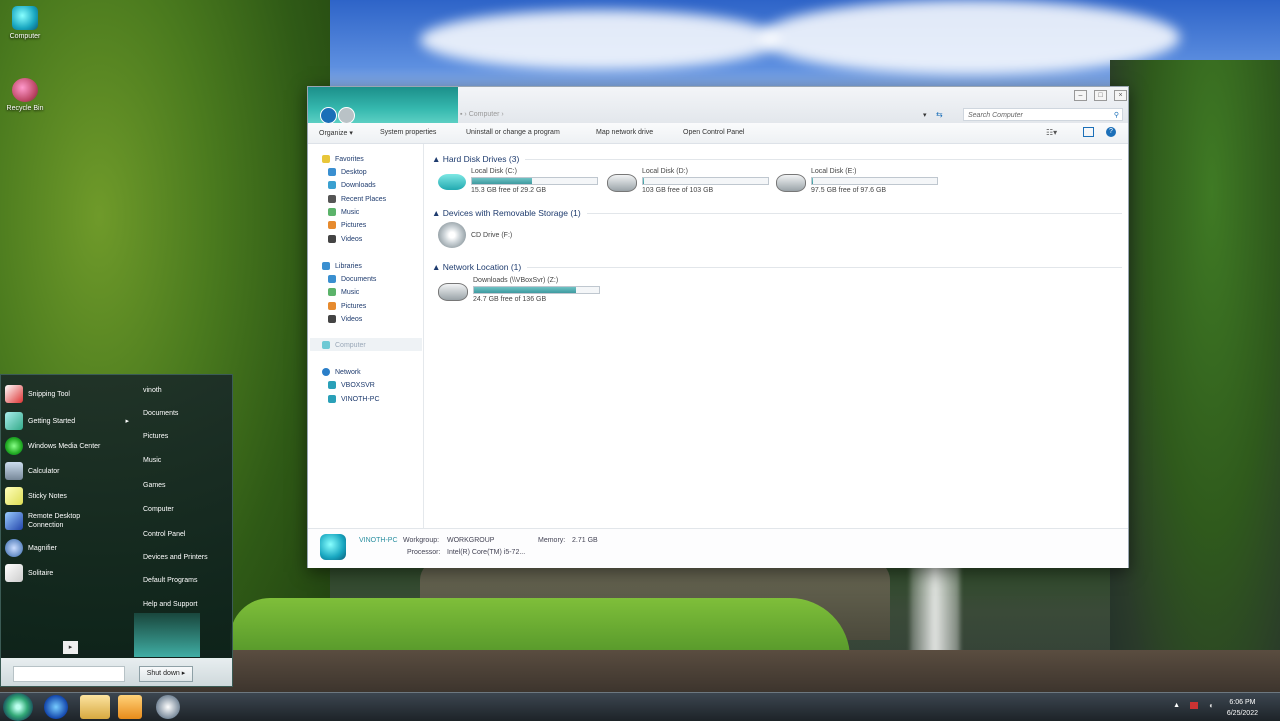 This screenshot has width=1280, height=721. I want to click on nav-network: Network, so click(341, 372).